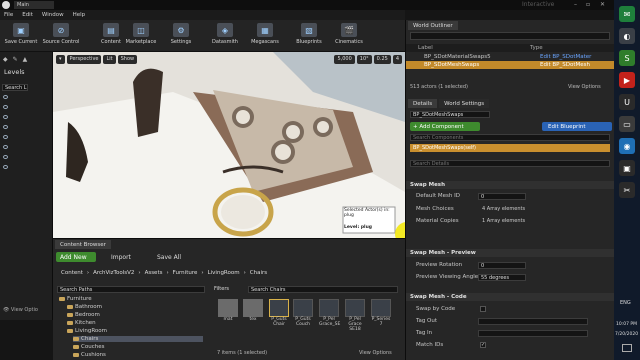 The height and width of the screenshot is (360, 640). Describe the element at coordinates (445, 126) in the screenshot. I see `add-component-button: + Add Component` at that location.